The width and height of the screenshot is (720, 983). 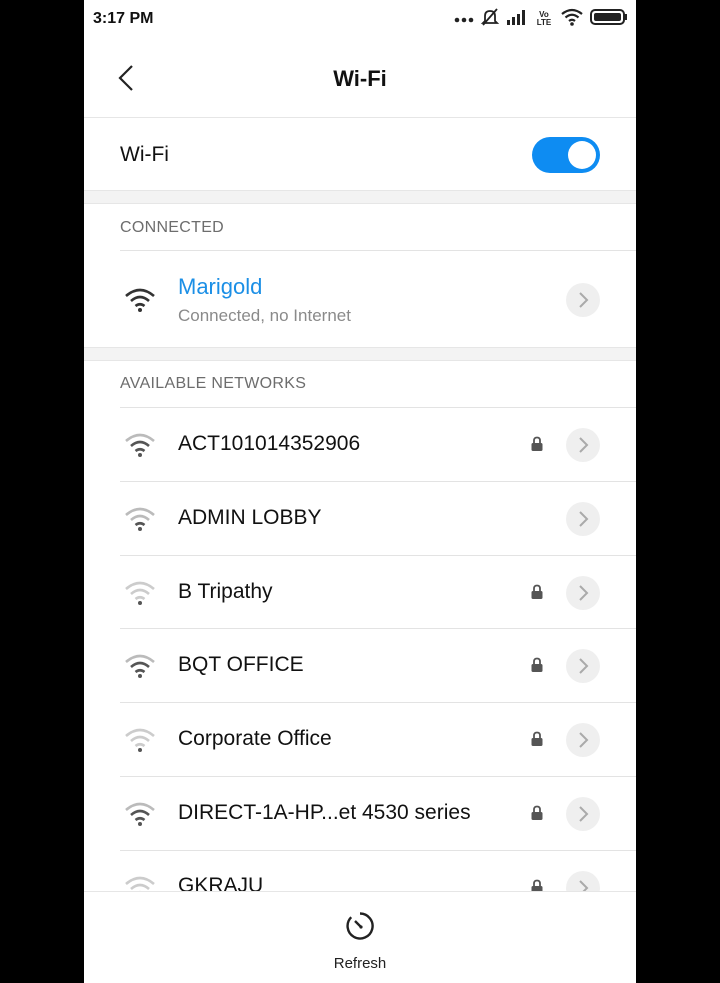 What do you see at coordinates (490, 19) in the screenshot?
I see `muted-bell-icon` at bounding box center [490, 19].